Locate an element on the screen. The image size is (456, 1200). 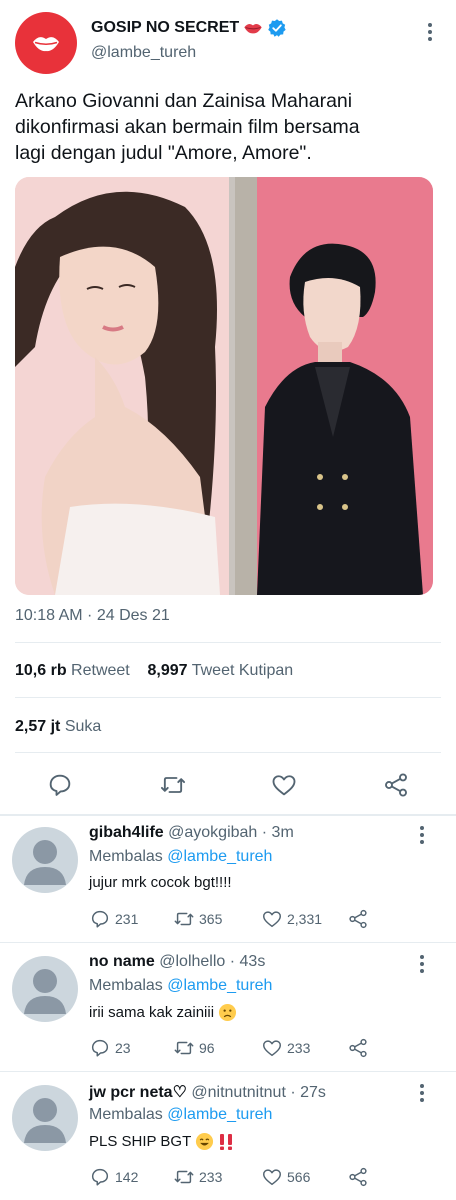
reply-author: no name @lolhello · 43s is located at coordinates (177, 962).